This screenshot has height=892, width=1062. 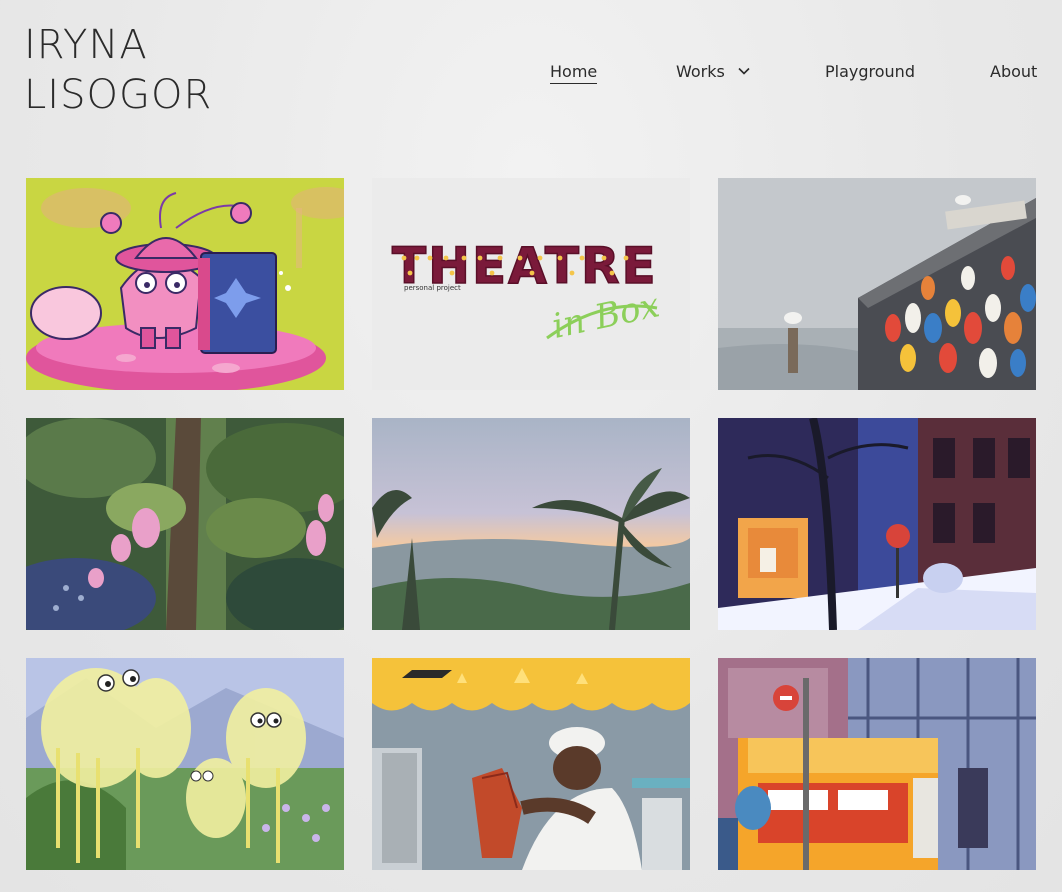 I want to click on project-tile-theatre-in-box: THEATRE personal project in Box, so click(x=531, y=284).